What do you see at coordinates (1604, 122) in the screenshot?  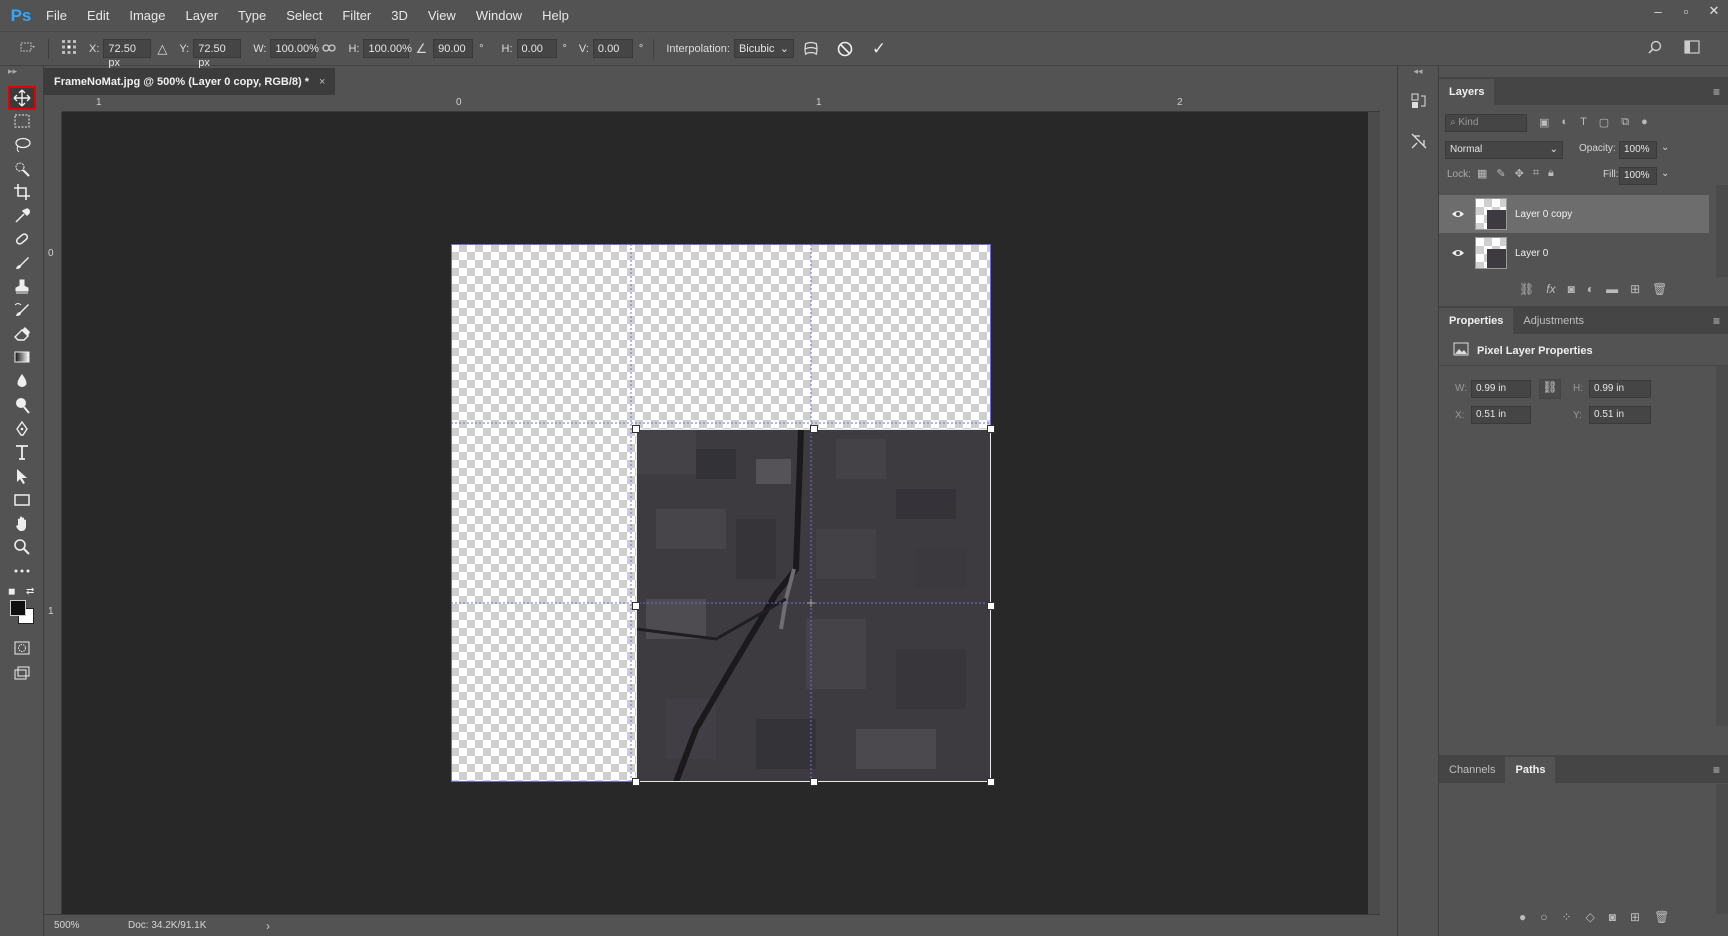 I see `filter-shape-icon: ▢` at bounding box center [1604, 122].